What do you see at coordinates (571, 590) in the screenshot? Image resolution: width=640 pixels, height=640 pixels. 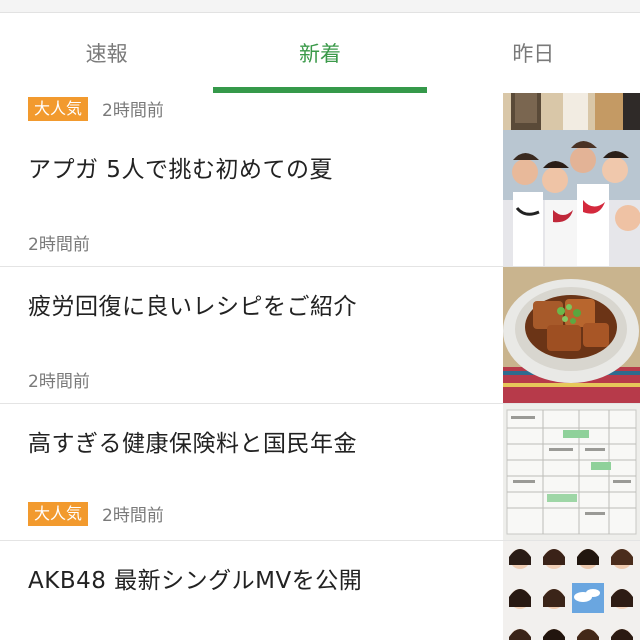 I see `portrait-grid-photo-thumbnail` at bounding box center [571, 590].